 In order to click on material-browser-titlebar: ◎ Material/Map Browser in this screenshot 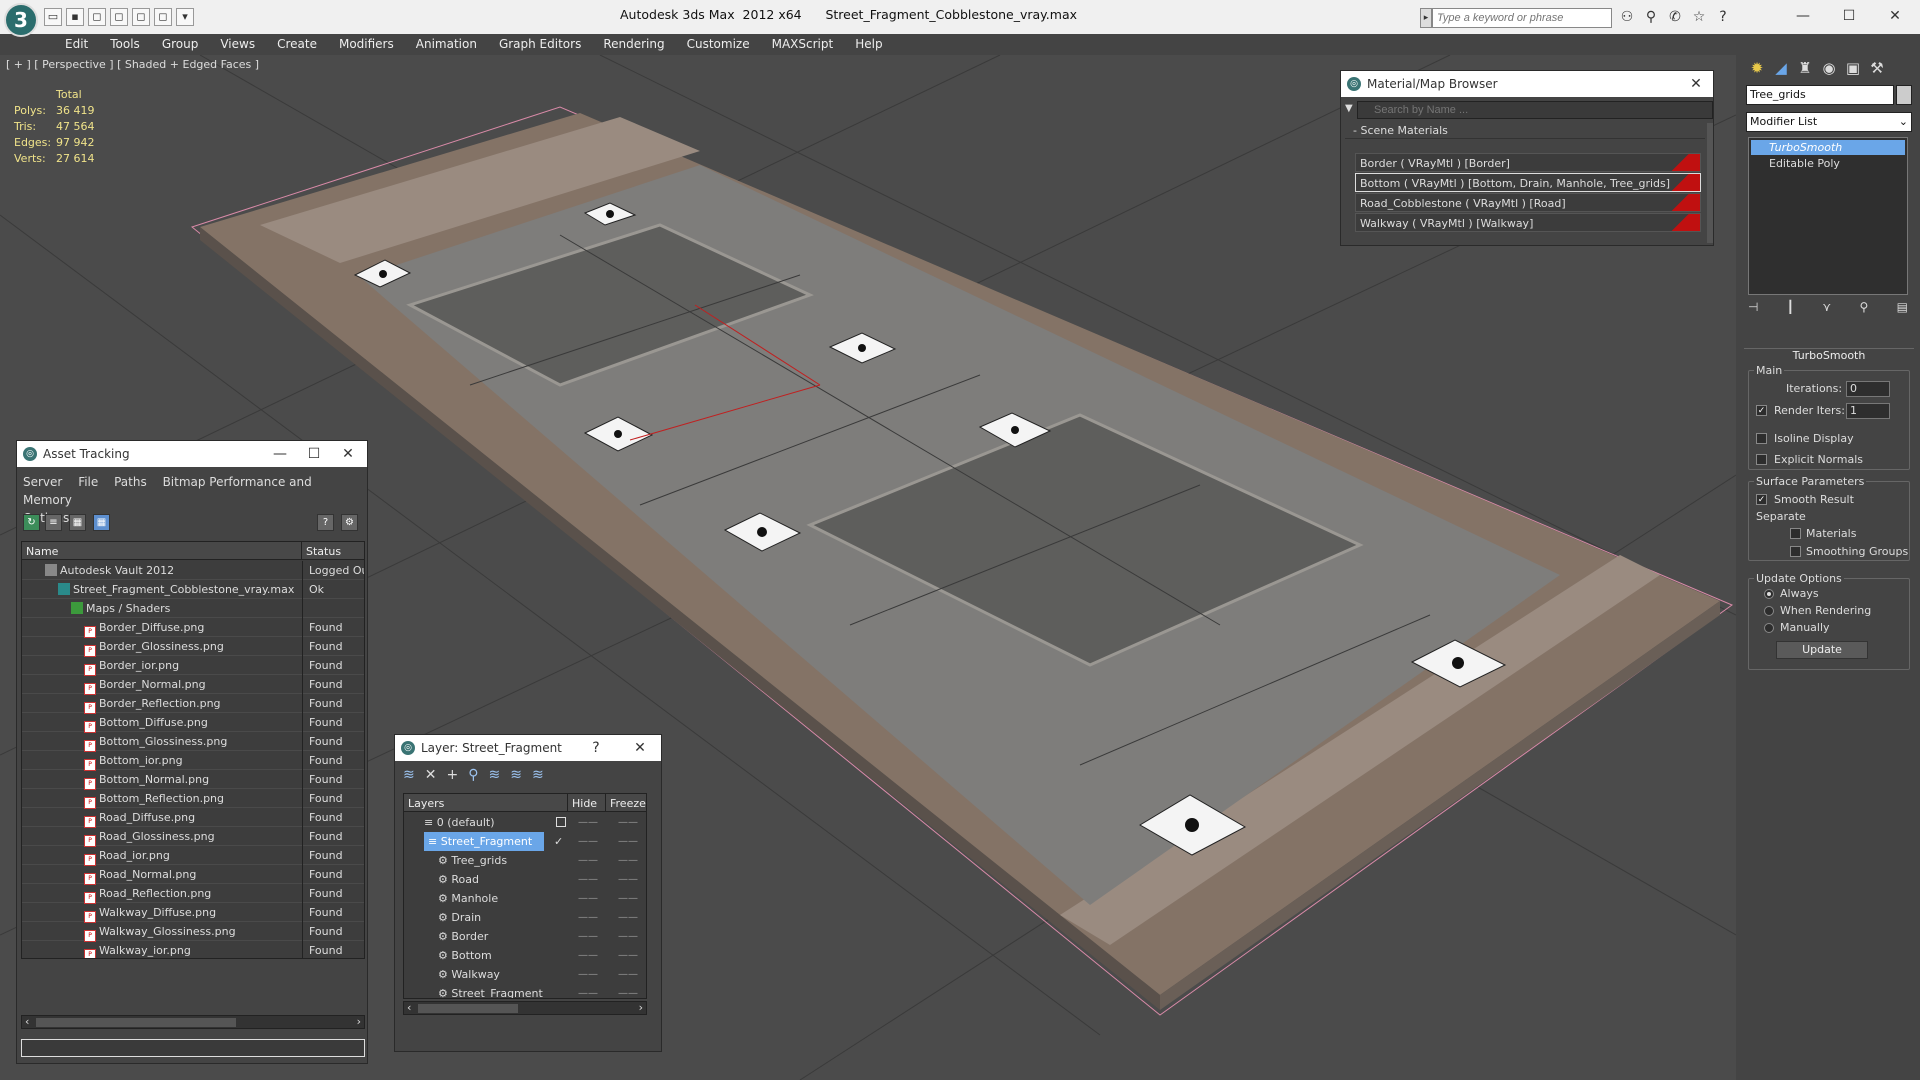, I will do `click(1527, 84)`.